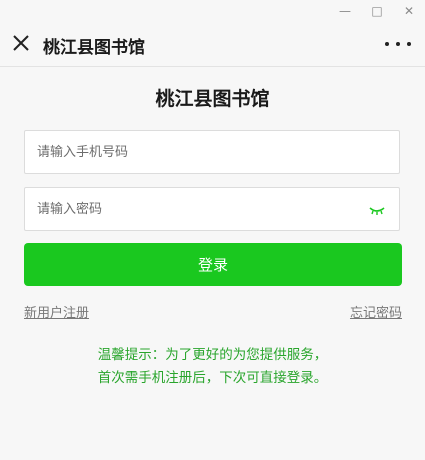 The width and height of the screenshot is (425, 460). Describe the element at coordinates (94, 48) in the screenshot. I see `app-title: 桃江县图书馆` at that location.